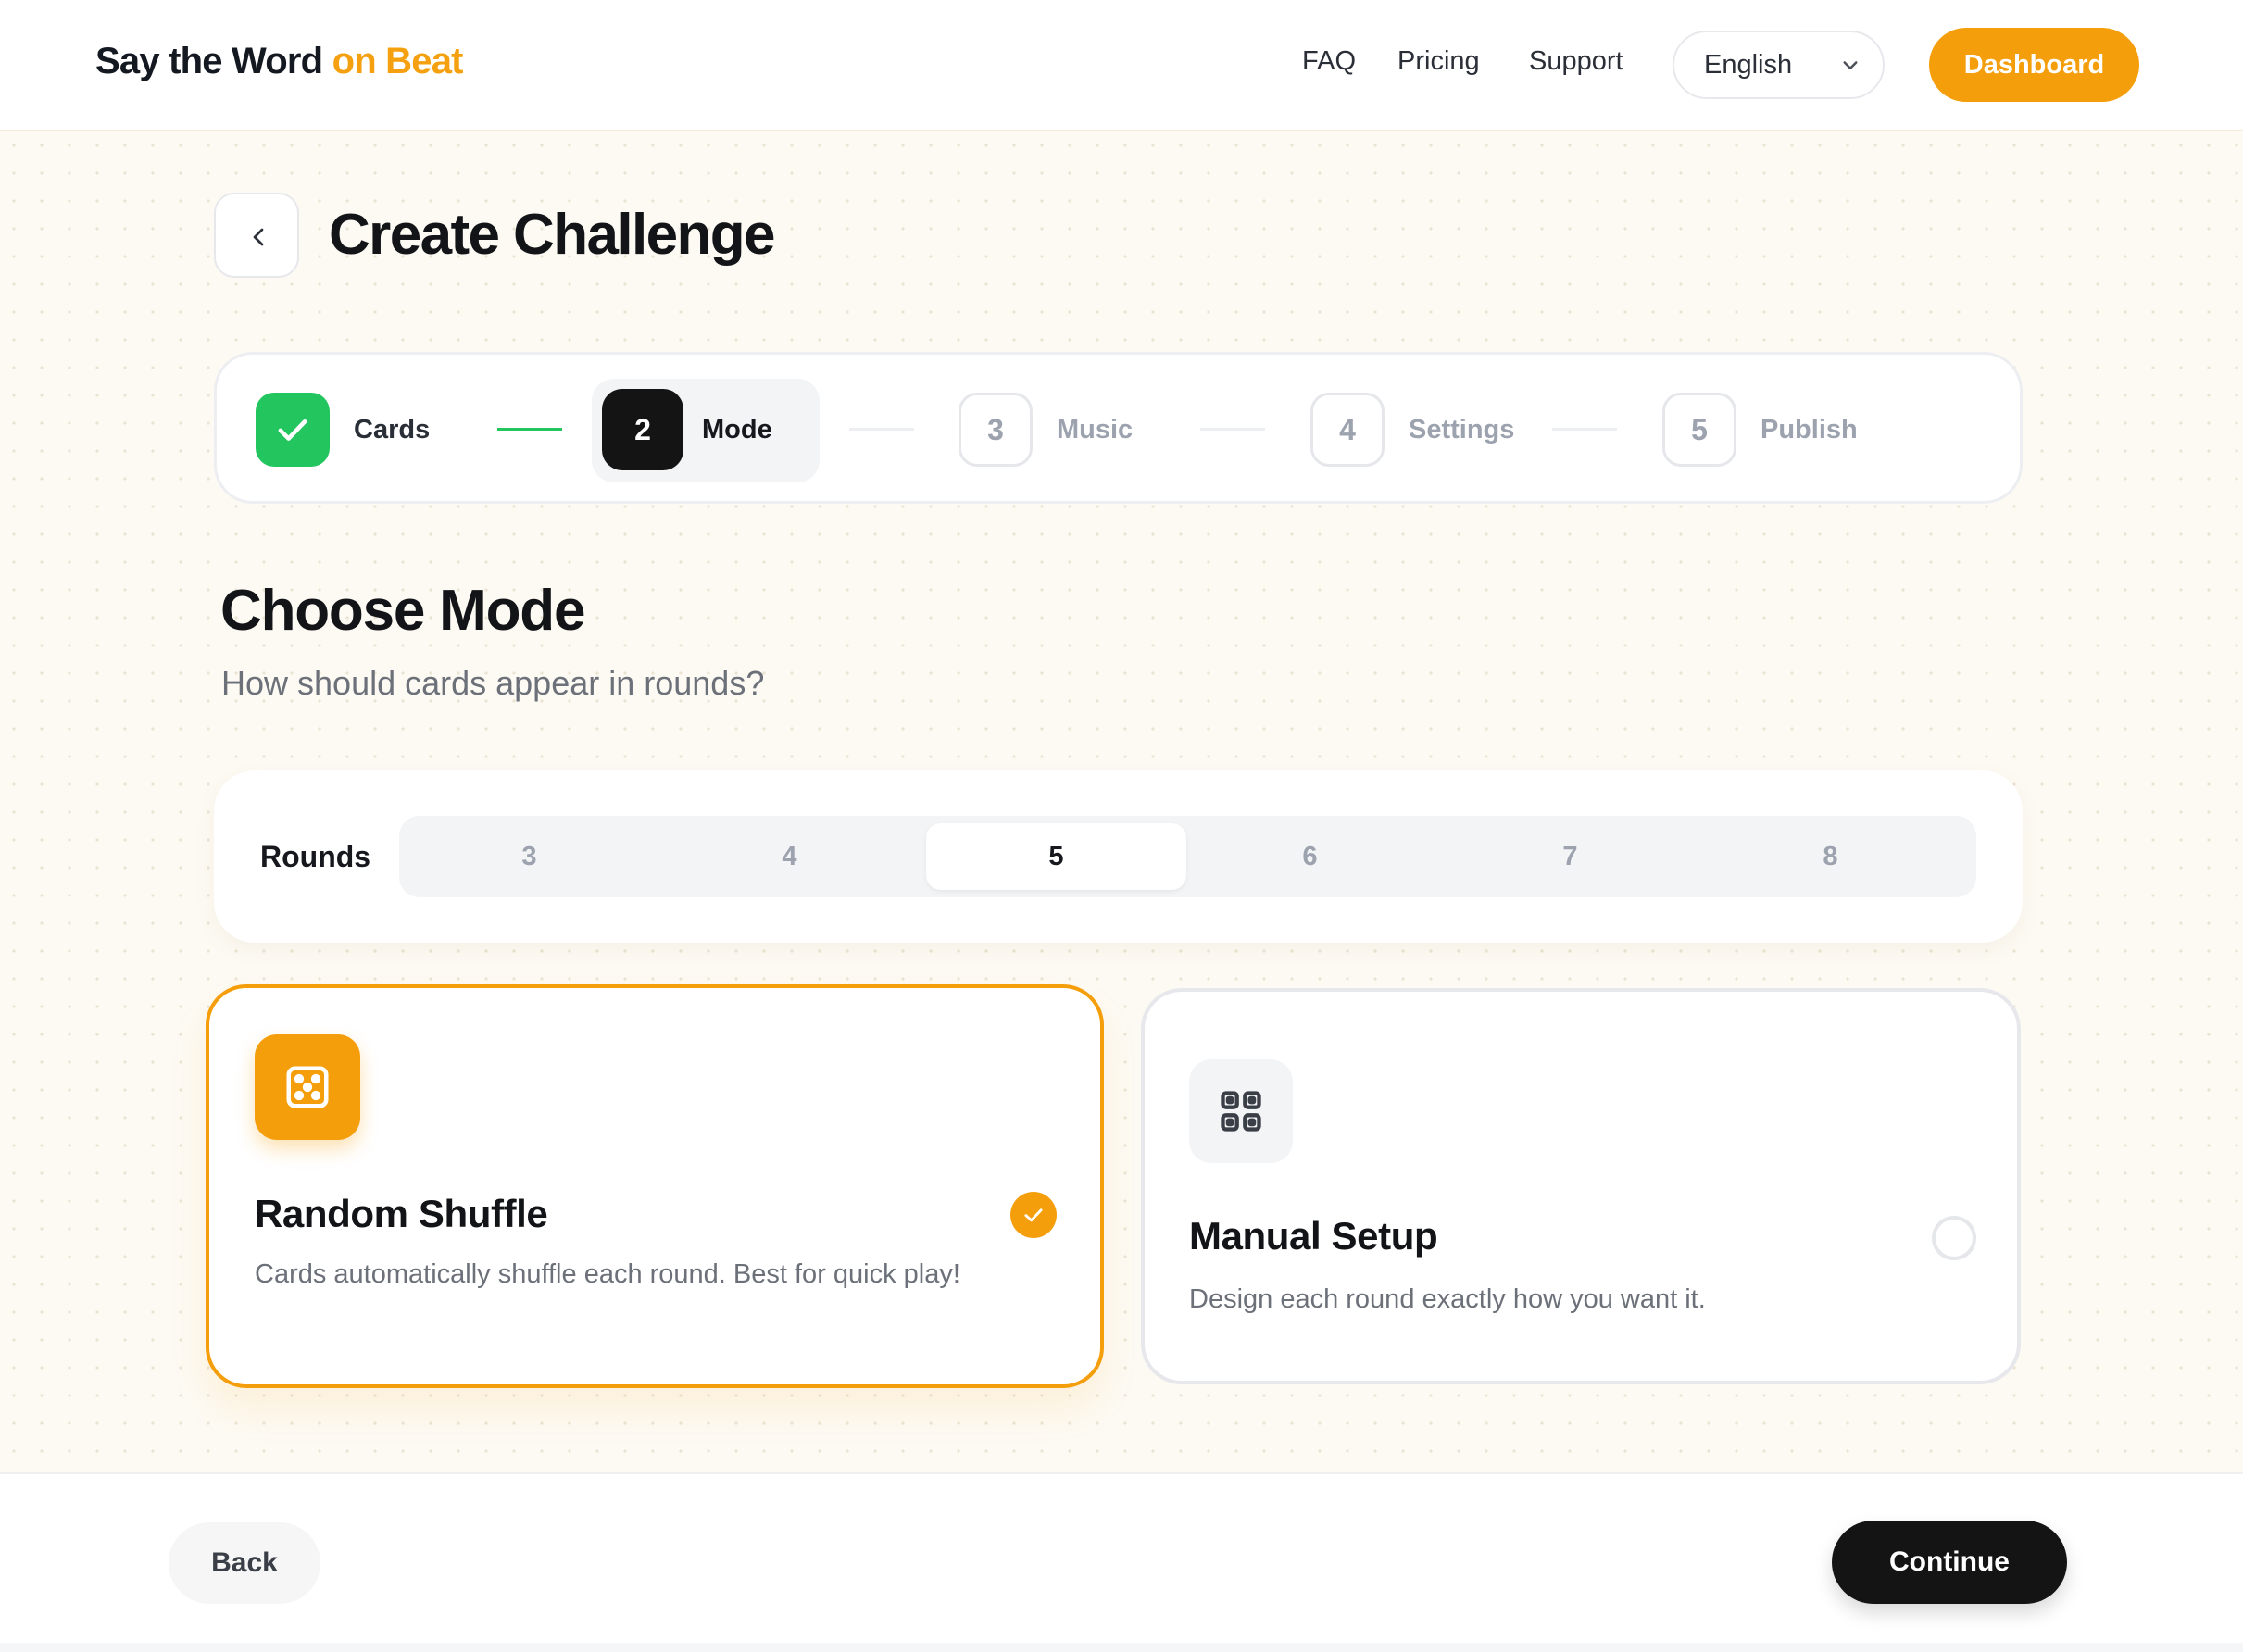 The height and width of the screenshot is (1652, 2243). Describe the element at coordinates (401, 1213) in the screenshot. I see `mode-title: Random Shuffle` at that location.